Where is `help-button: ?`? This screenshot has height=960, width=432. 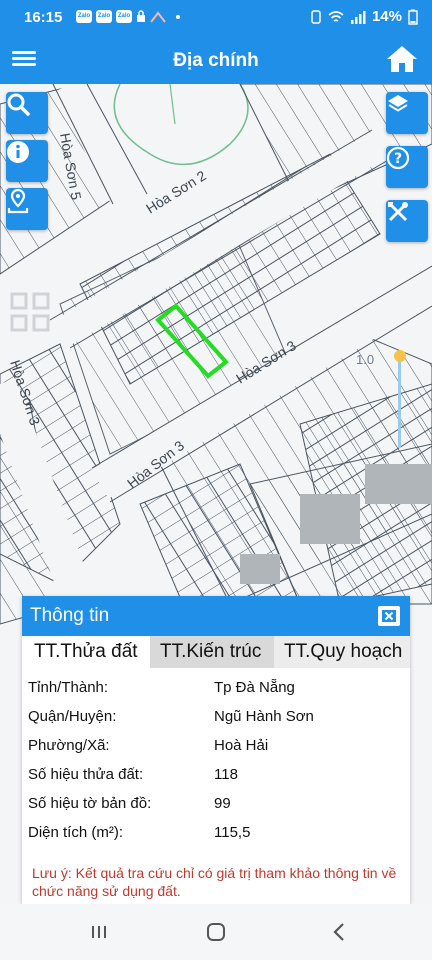 help-button: ? is located at coordinates (407, 167).